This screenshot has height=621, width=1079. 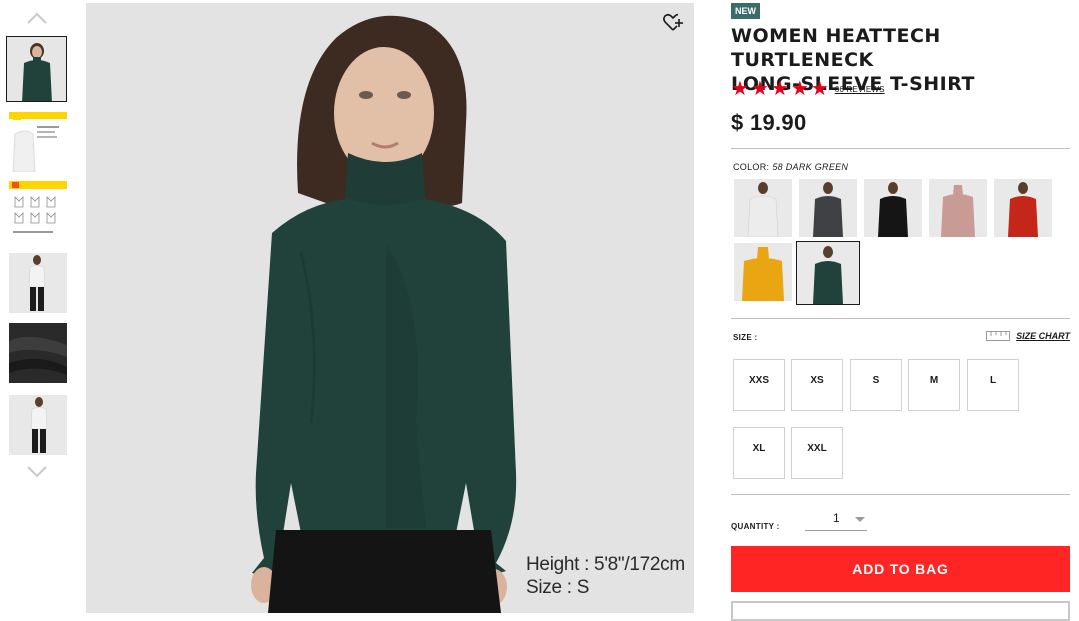 I want to click on color-label: COLOR: 58 DARK GREEN, so click(x=790, y=167).